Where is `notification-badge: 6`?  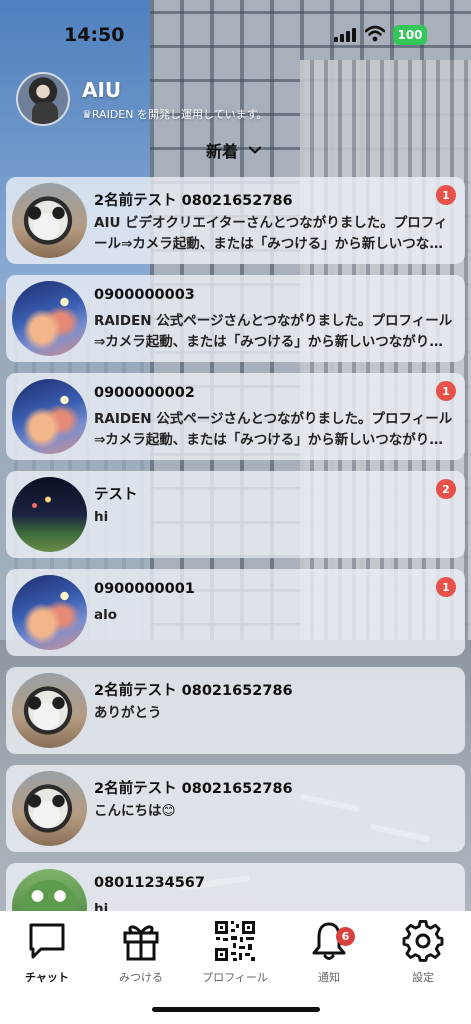 notification-badge: 6 is located at coordinates (345, 936).